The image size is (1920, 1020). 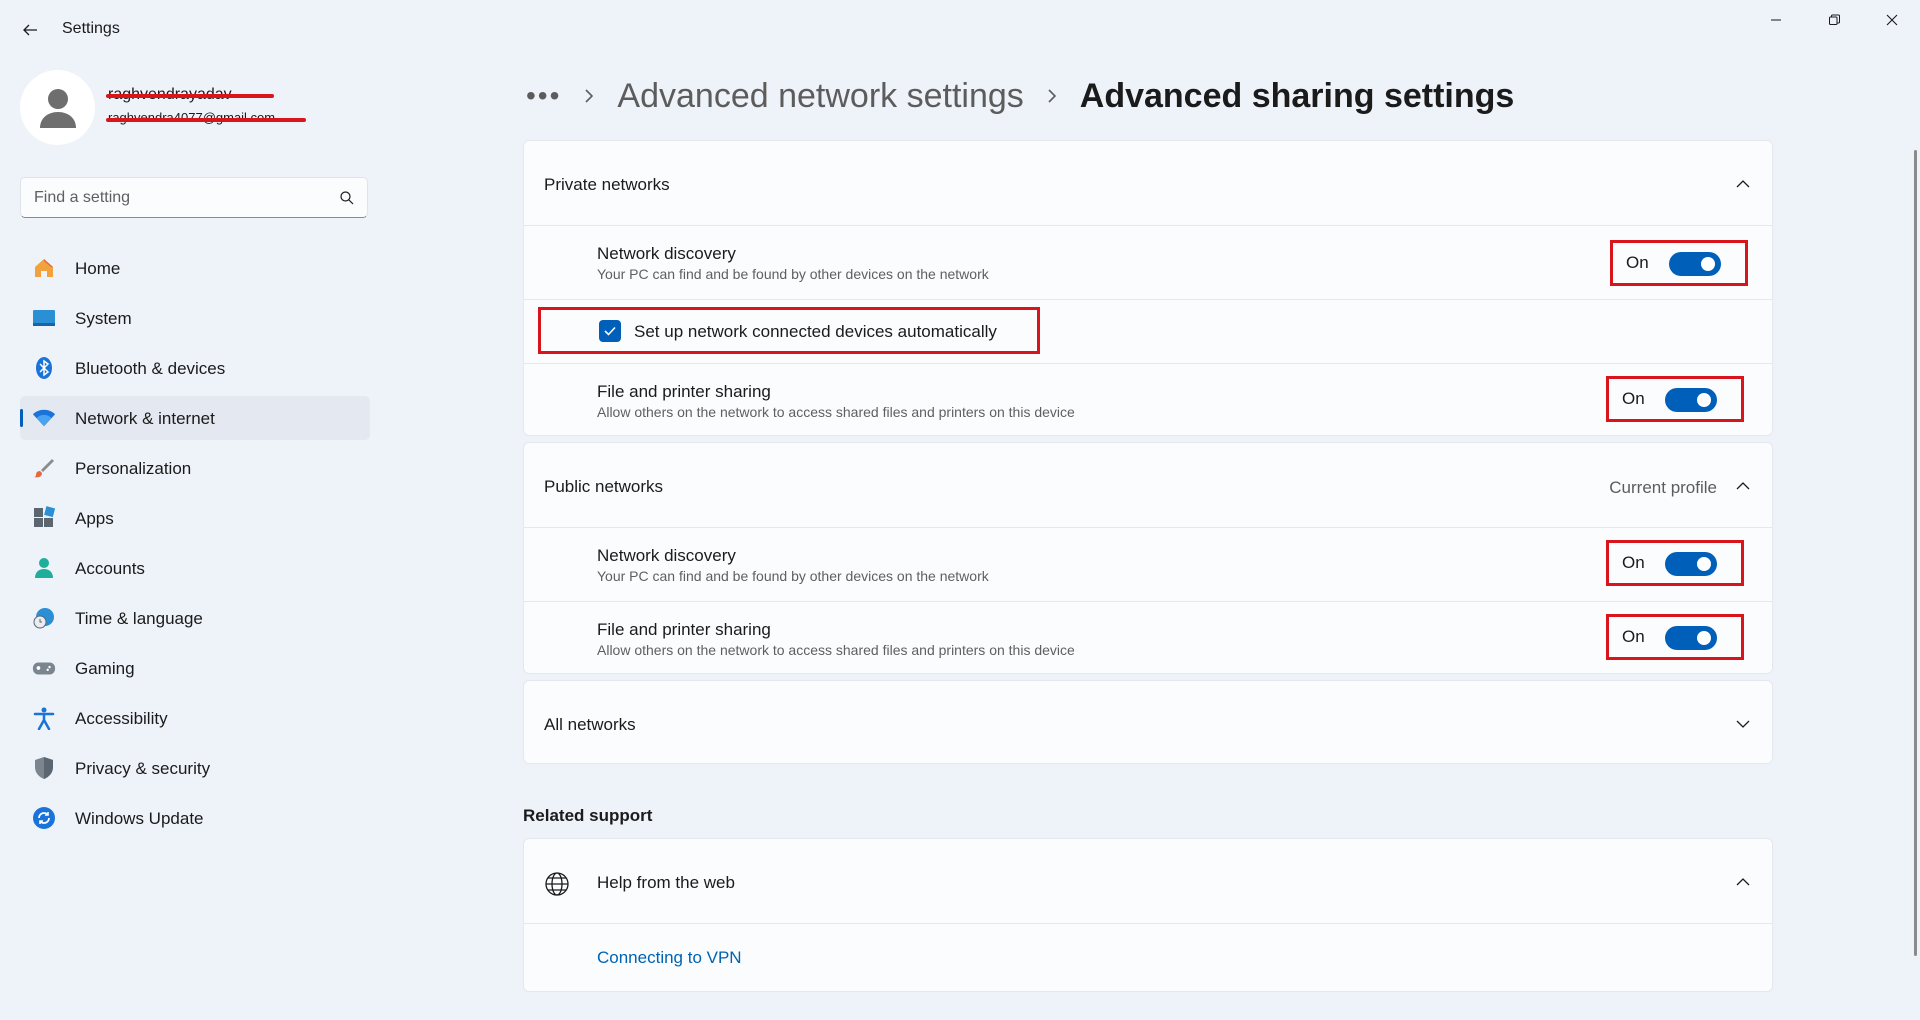 What do you see at coordinates (98, 268) in the screenshot?
I see `sidebar-item-label: Home` at bounding box center [98, 268].